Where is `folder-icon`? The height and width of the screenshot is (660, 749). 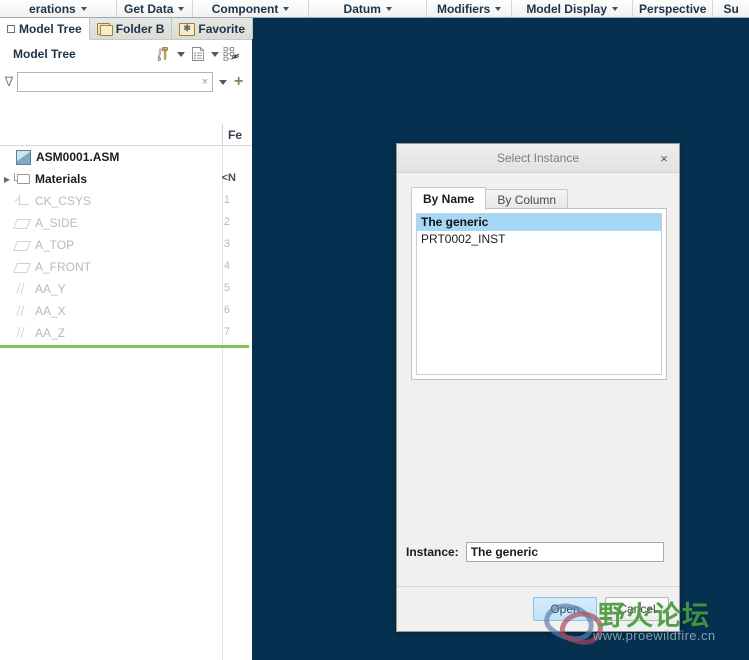 folder-icon is located at coordinates (104, 29).